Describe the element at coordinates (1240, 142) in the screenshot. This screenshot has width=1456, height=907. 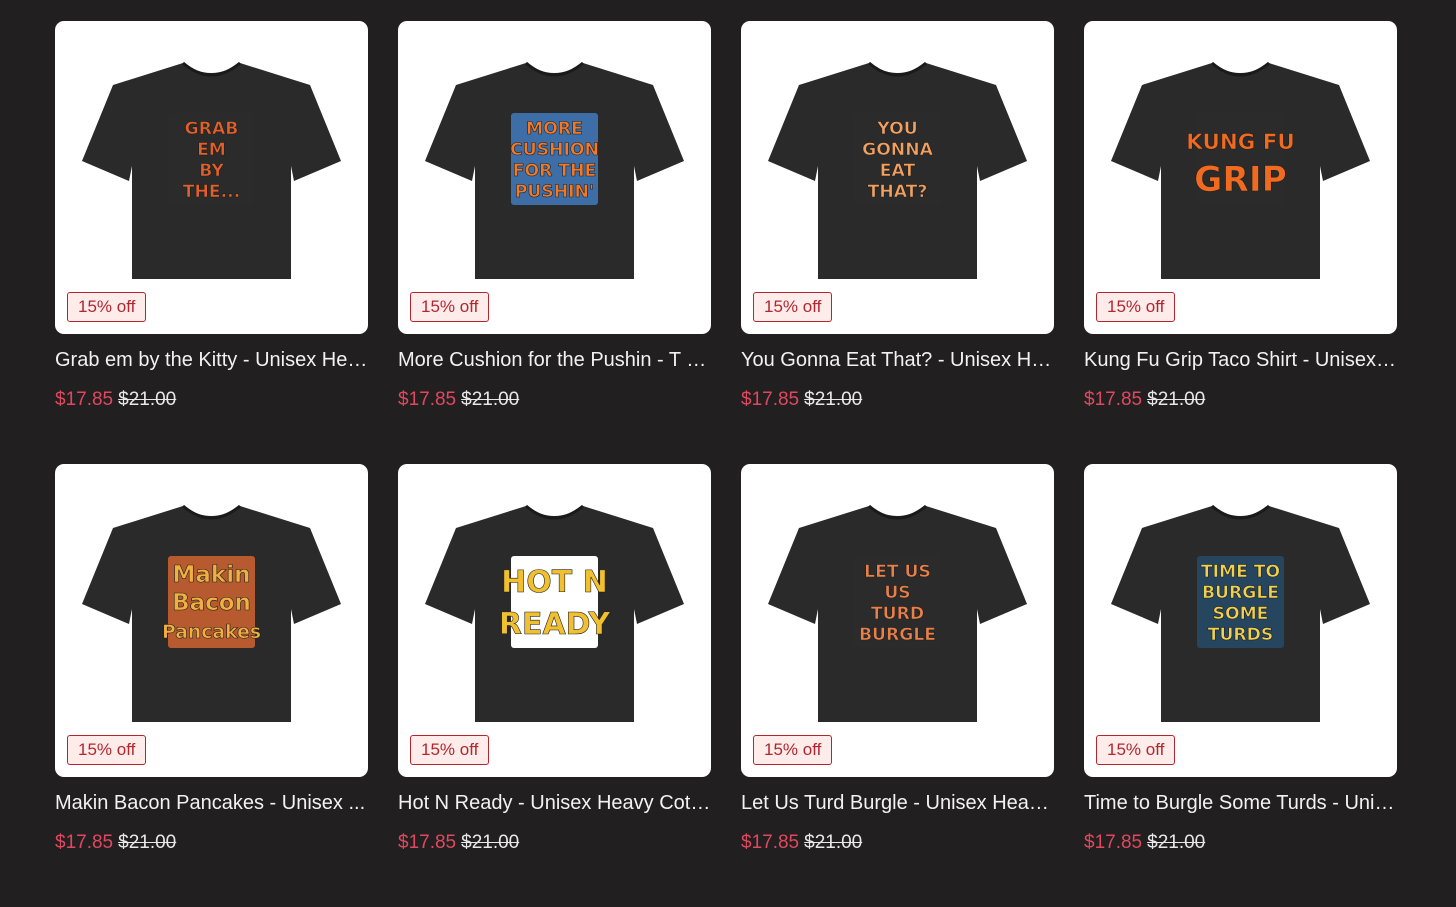
I see `print-text: KUNG FU` at that location.